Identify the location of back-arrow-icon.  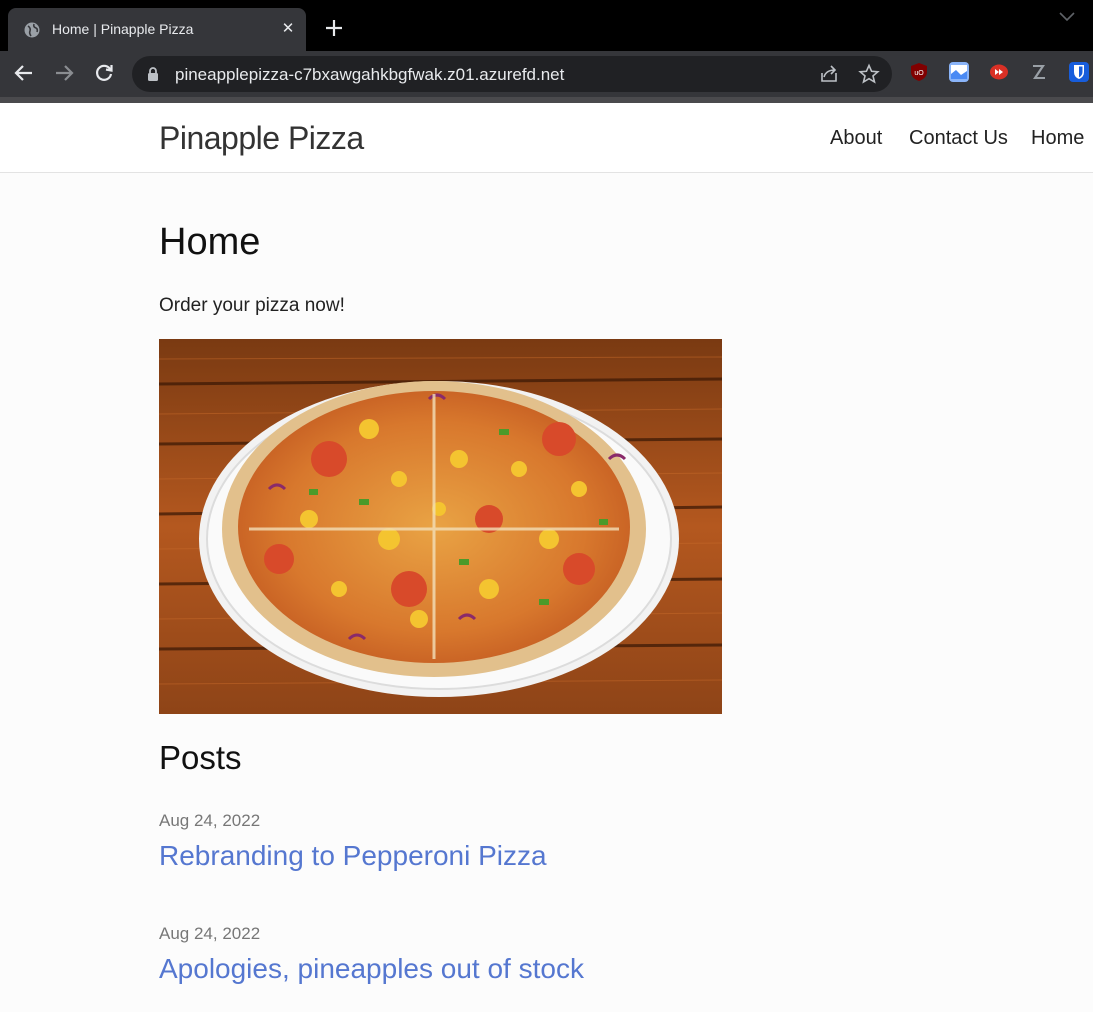
(24, 73).